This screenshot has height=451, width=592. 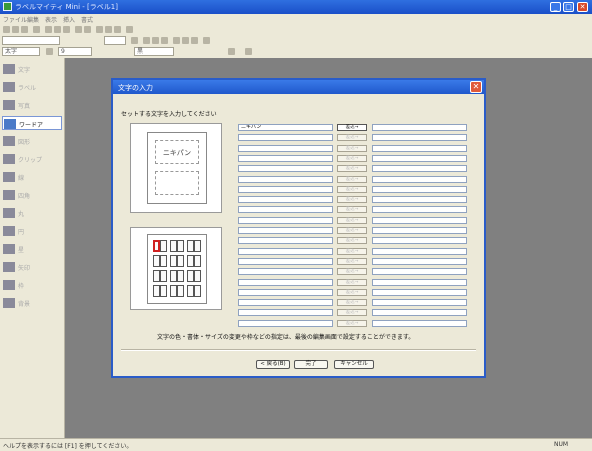 I want to click on font-size-combo, so click(x=115, y=40).